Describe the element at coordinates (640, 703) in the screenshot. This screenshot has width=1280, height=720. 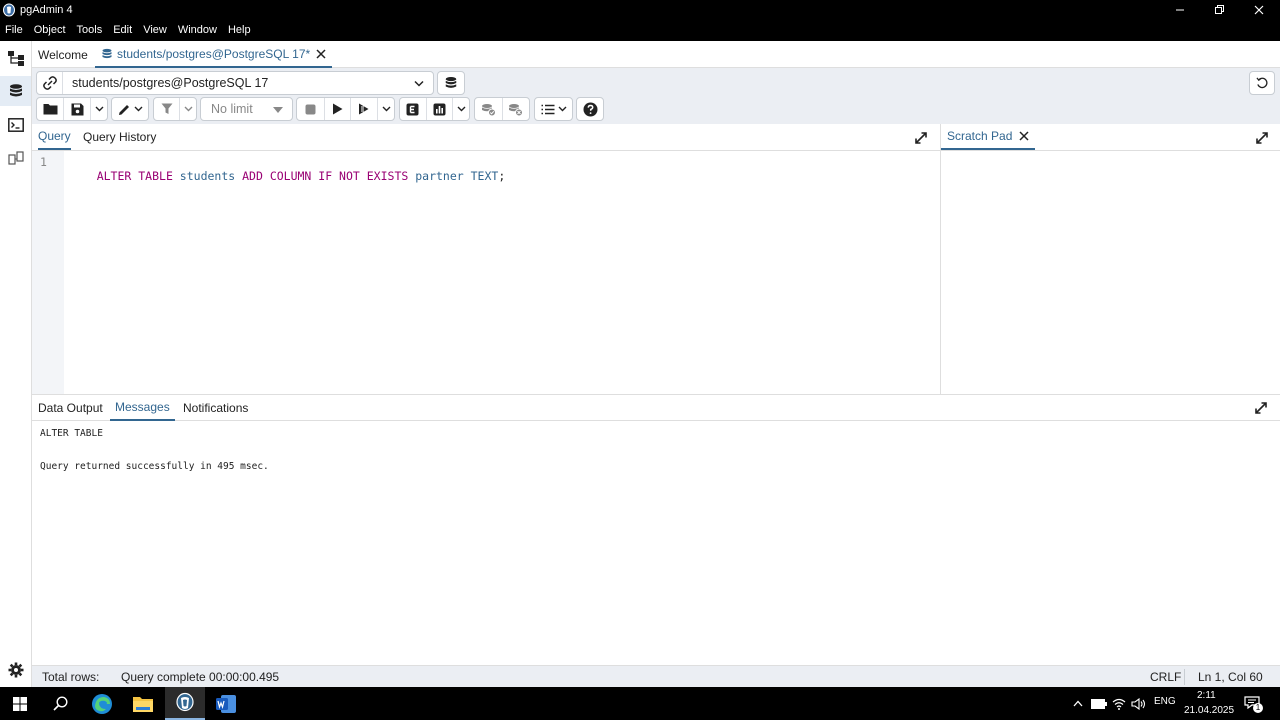
I see `taskbar: ENG 2:11 21.04.2025 1` at that location.